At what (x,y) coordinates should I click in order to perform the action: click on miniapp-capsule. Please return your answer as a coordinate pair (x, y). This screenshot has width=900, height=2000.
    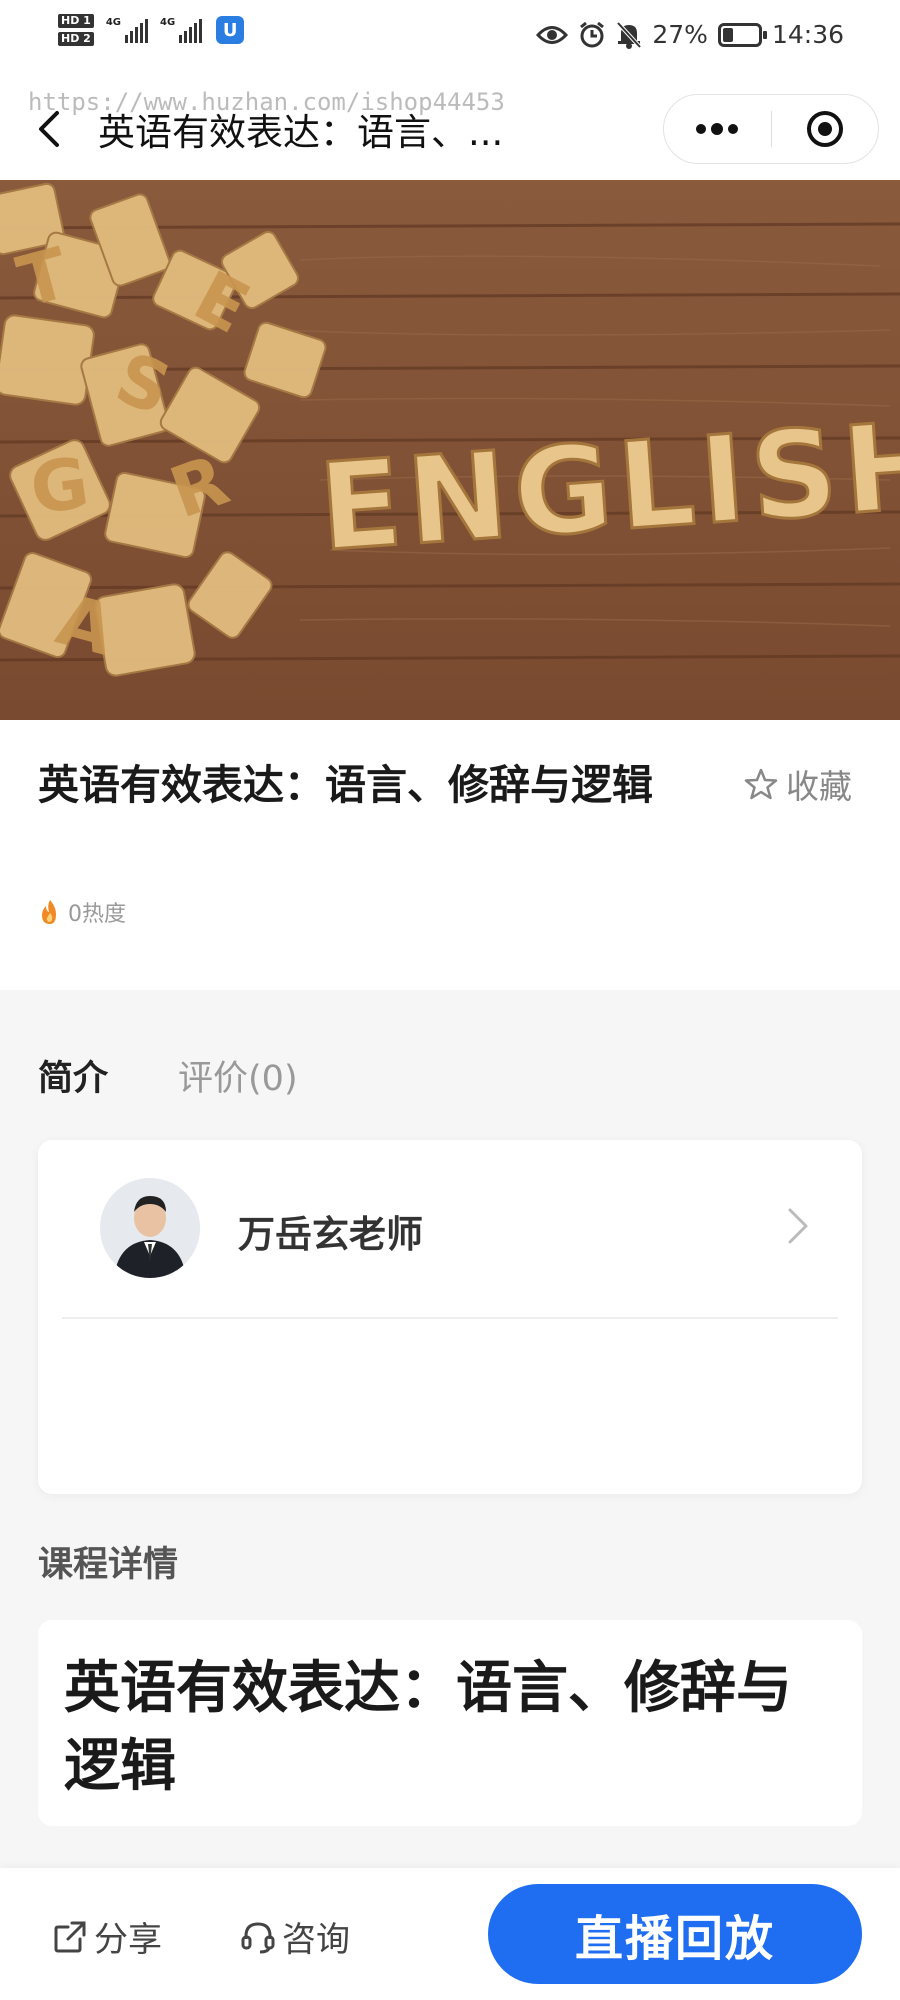
    Looking at the image, I should click on (771, 129).